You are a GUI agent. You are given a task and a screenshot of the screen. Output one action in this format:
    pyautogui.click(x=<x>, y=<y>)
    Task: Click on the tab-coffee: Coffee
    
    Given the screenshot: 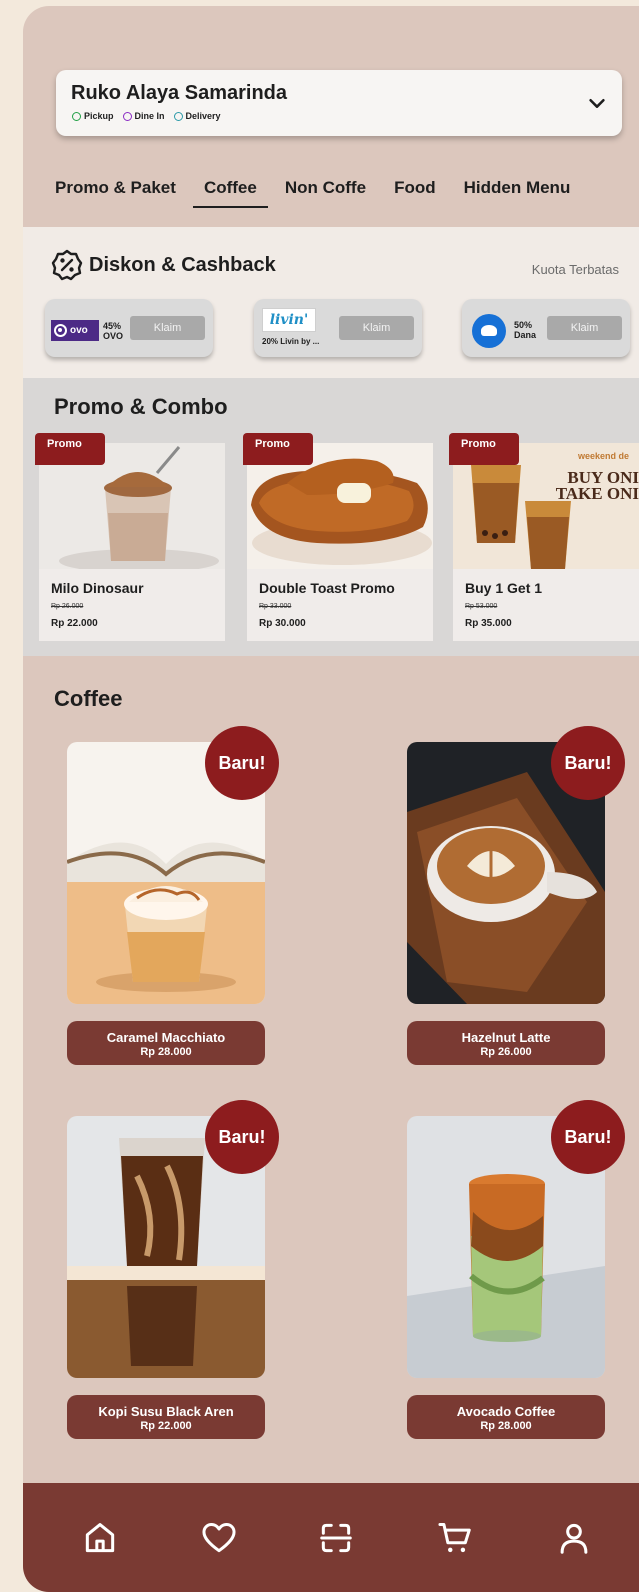 What is the action you would take?
    pyautogui.click(x=230, y=193)
    